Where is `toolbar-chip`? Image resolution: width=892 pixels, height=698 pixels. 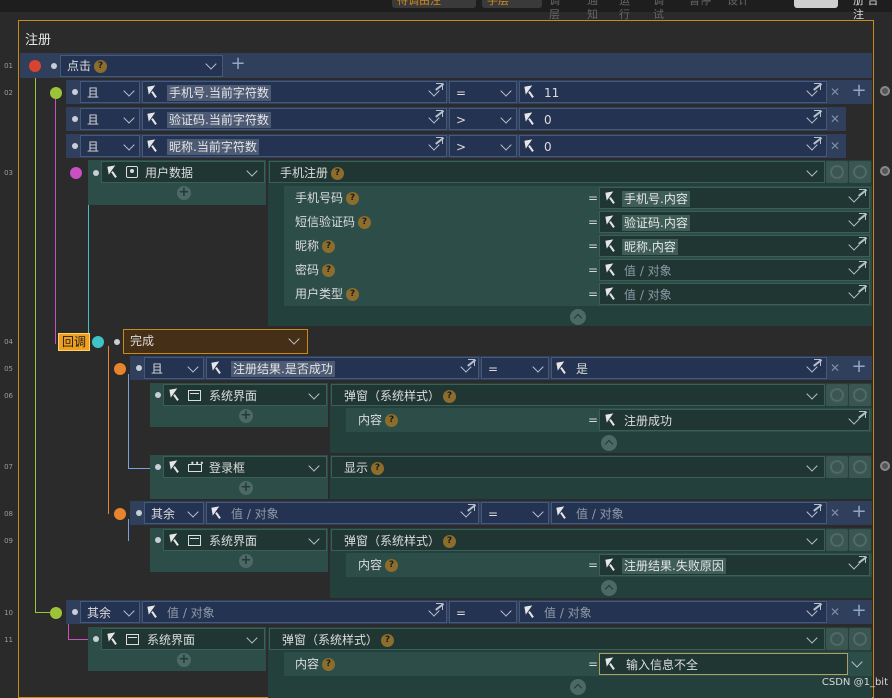
toolbar-chip is located at coordinates (816, 4).